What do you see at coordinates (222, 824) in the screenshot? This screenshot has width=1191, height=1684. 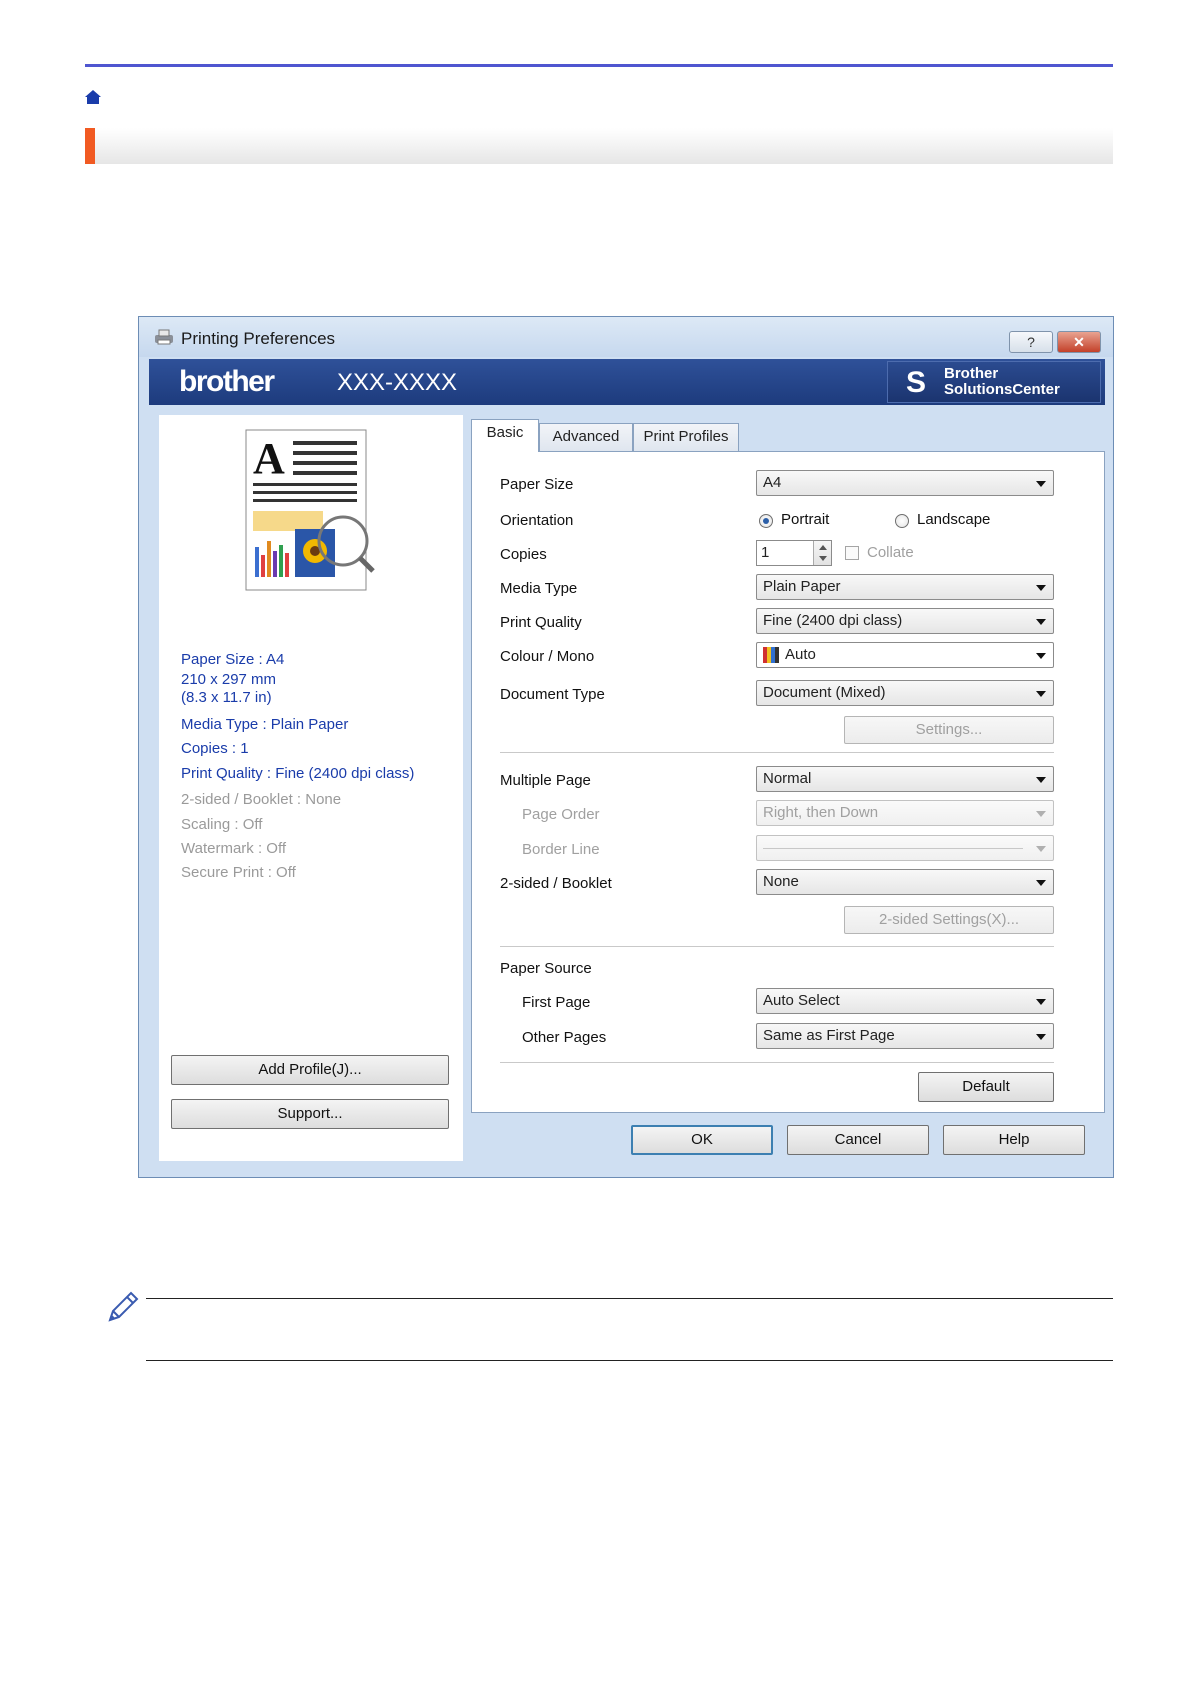 I see `summary-scaling: Scaling : Off` at bounding box center [222, 824].